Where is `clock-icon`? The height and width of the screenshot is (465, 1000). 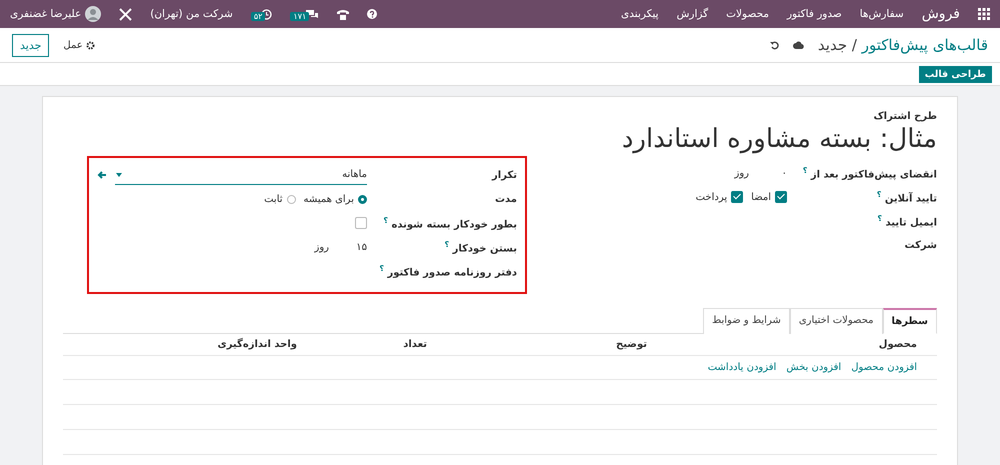 clock-icon is located at coordinates (266, 14).